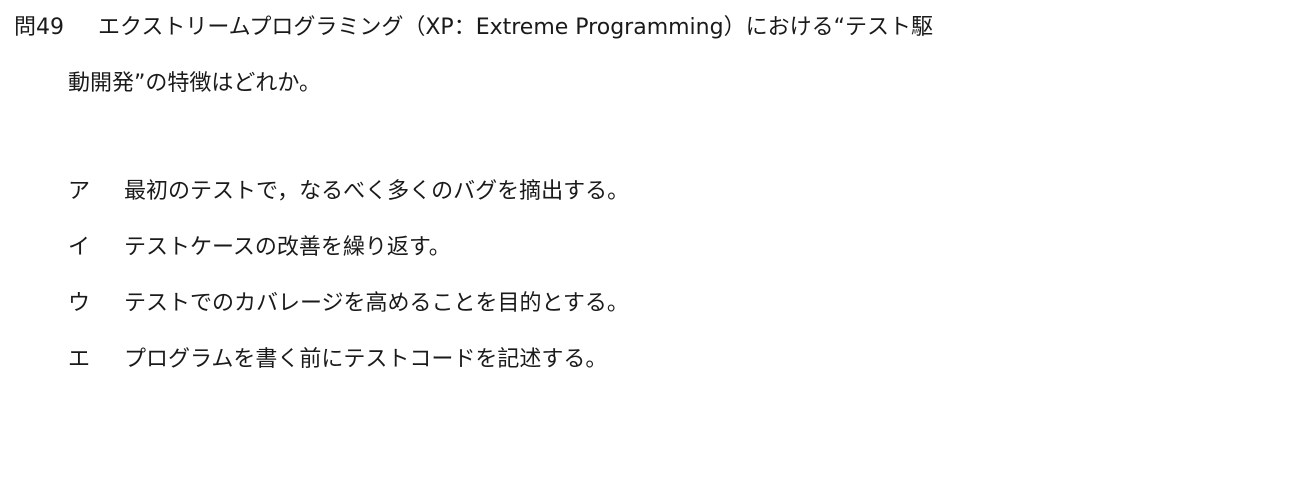 The width and height of the screenshot is (1289, 501). Describe the element at coordinates (376, 303) in the screenshot. I see `choice-text: テストでのカバレージを高めることを目的とする。` at that location.